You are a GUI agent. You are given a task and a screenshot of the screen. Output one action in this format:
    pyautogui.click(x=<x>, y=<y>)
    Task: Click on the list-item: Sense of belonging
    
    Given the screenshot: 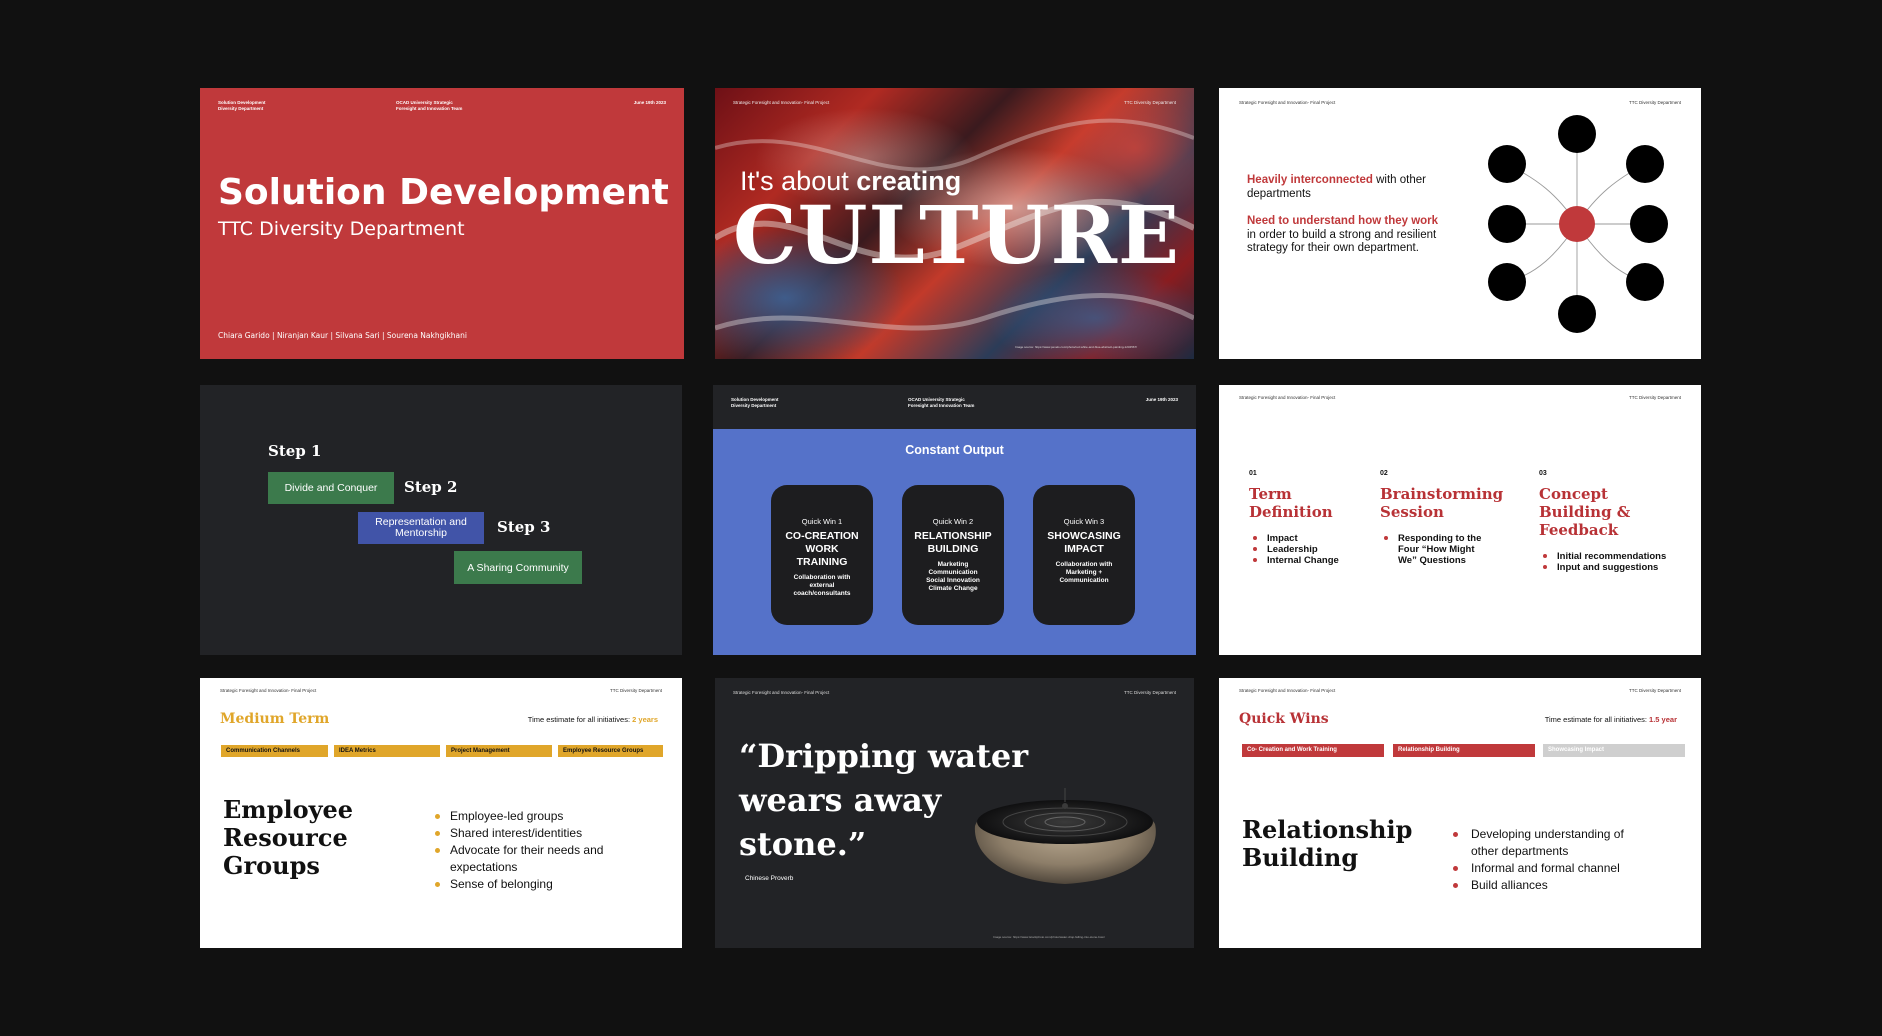 What is the action you would take?
    pyautogui.click(x=532, y=884)
    